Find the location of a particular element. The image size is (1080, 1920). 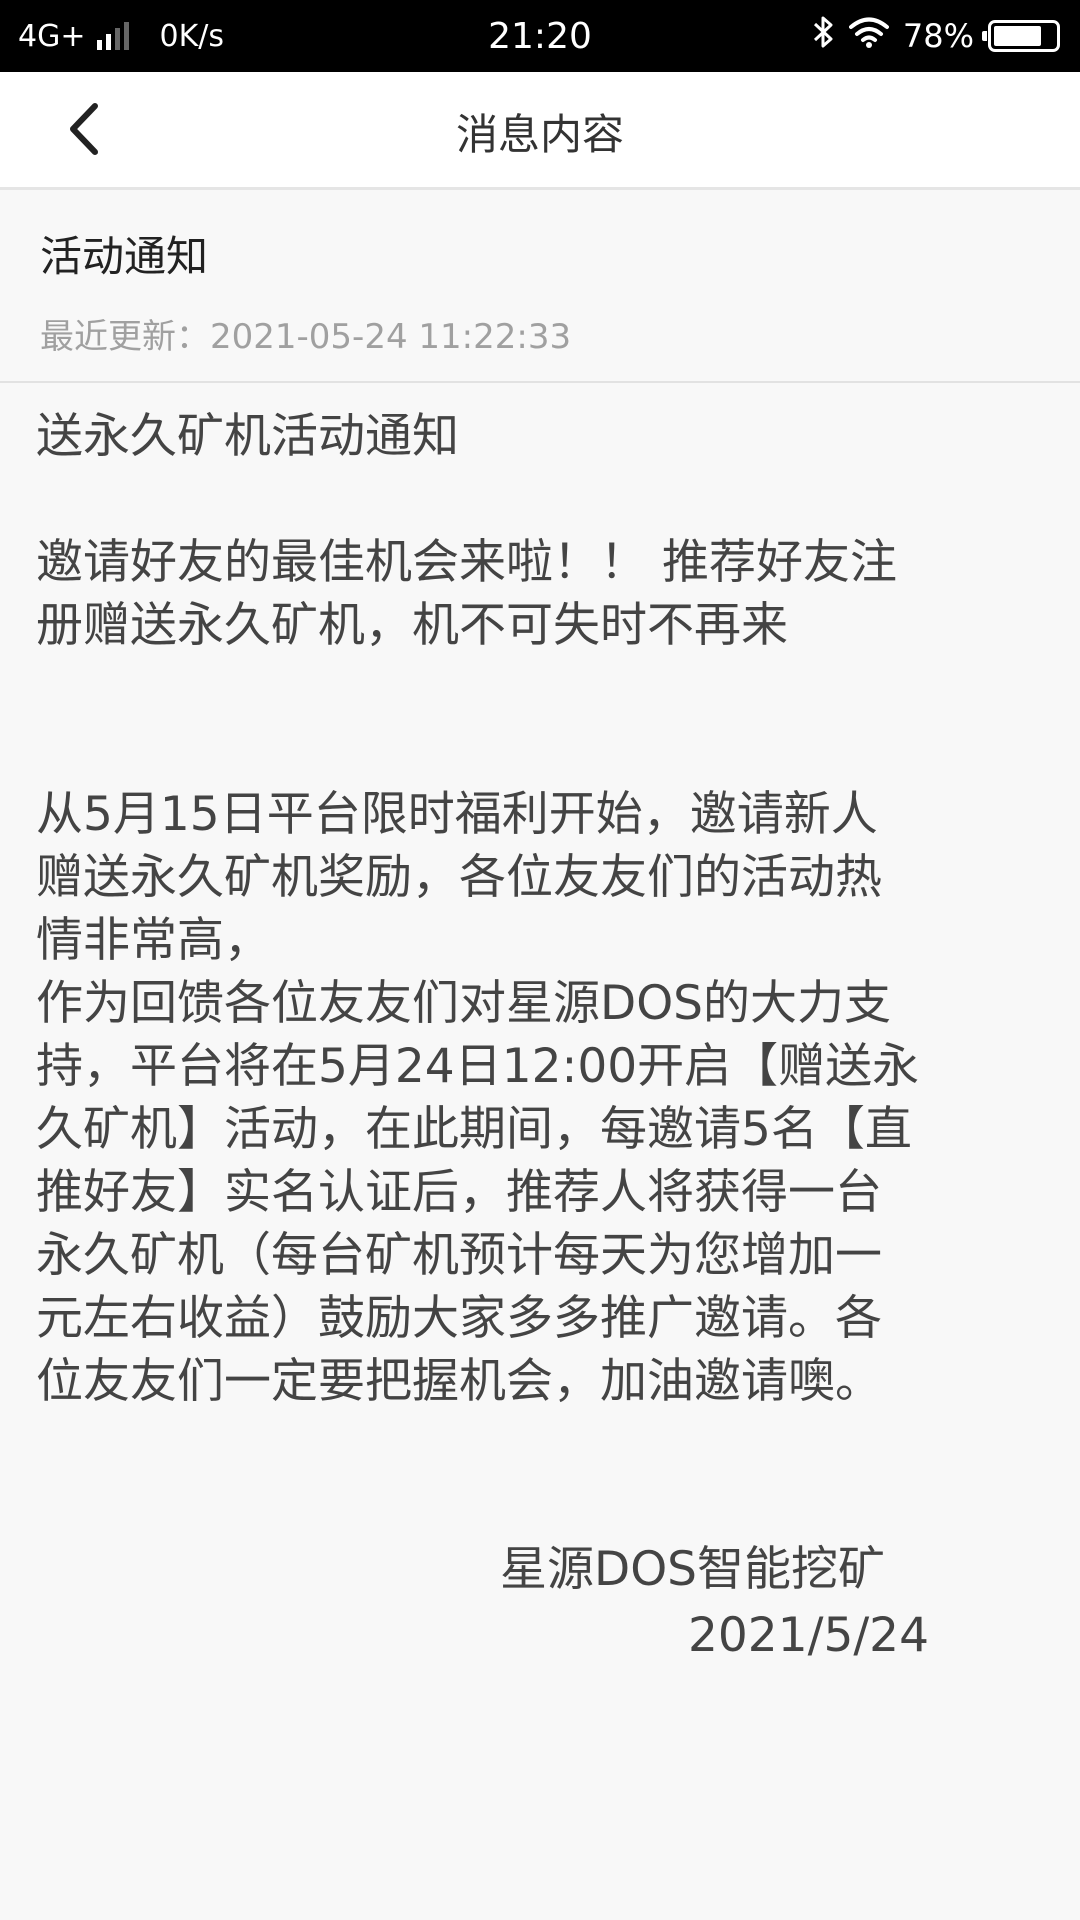

page-title: 消息内容 is located at coordinates (539, 134).